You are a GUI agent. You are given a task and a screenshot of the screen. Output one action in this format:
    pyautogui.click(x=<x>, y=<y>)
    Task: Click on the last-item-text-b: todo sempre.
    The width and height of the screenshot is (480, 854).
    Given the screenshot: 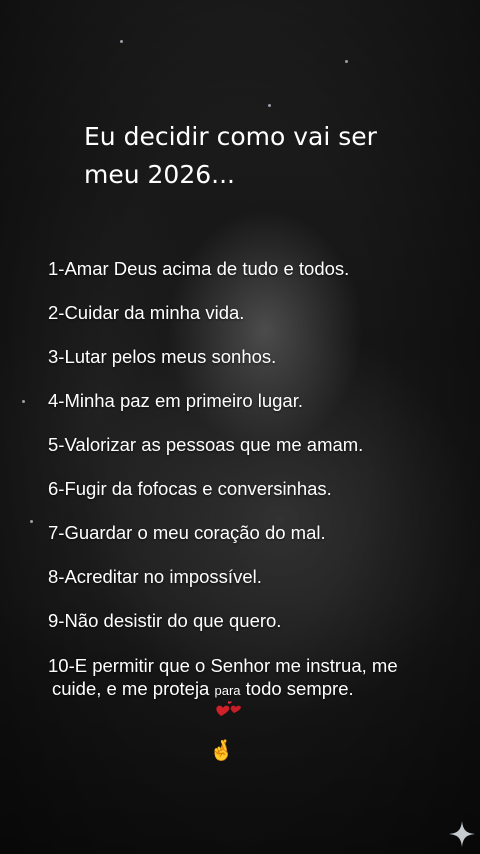 What is the action you would take?
    pyautogui.click(x=299, y=688)
    